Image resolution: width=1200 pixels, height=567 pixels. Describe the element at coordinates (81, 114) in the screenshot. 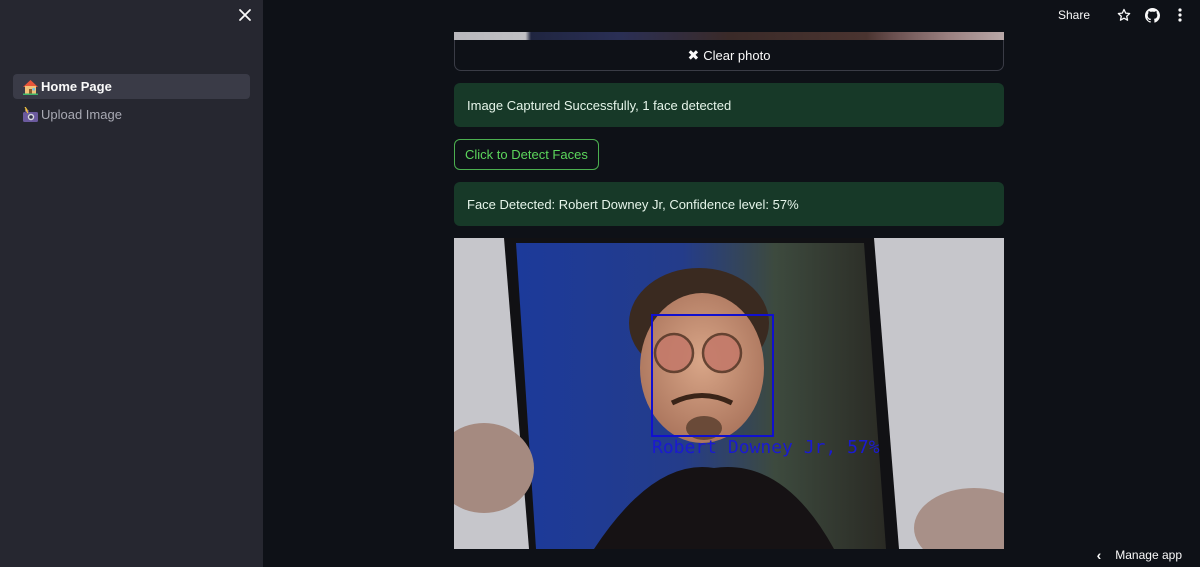

I see `sidebar-item-label: Upload Image` at that location.